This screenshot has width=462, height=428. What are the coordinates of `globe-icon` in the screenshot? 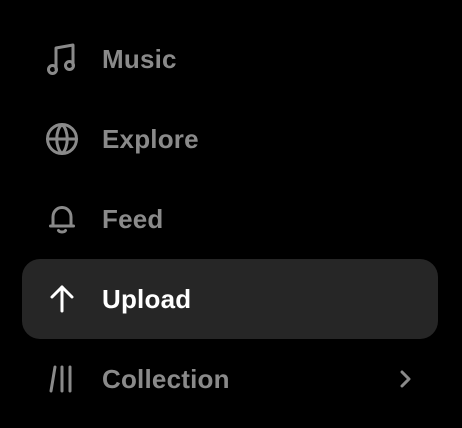 It's located at (62, 139).